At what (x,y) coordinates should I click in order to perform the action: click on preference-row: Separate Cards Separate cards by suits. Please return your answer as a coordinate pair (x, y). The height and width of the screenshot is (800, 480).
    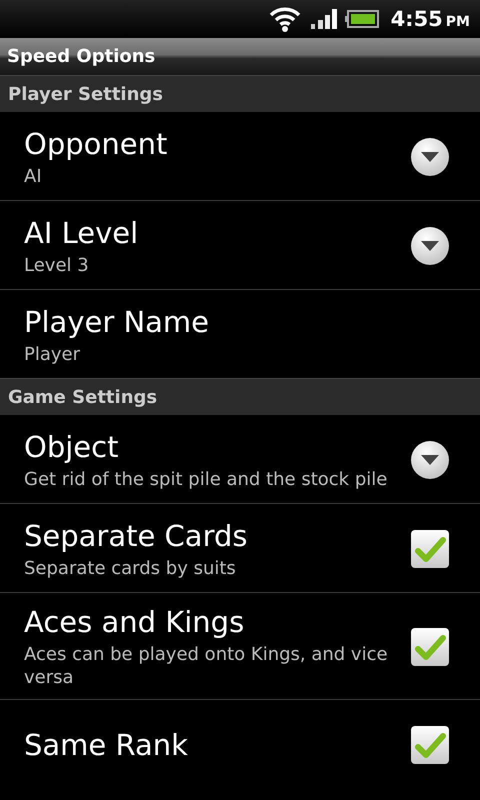
    Looking at the image, I should click on (240, 548).